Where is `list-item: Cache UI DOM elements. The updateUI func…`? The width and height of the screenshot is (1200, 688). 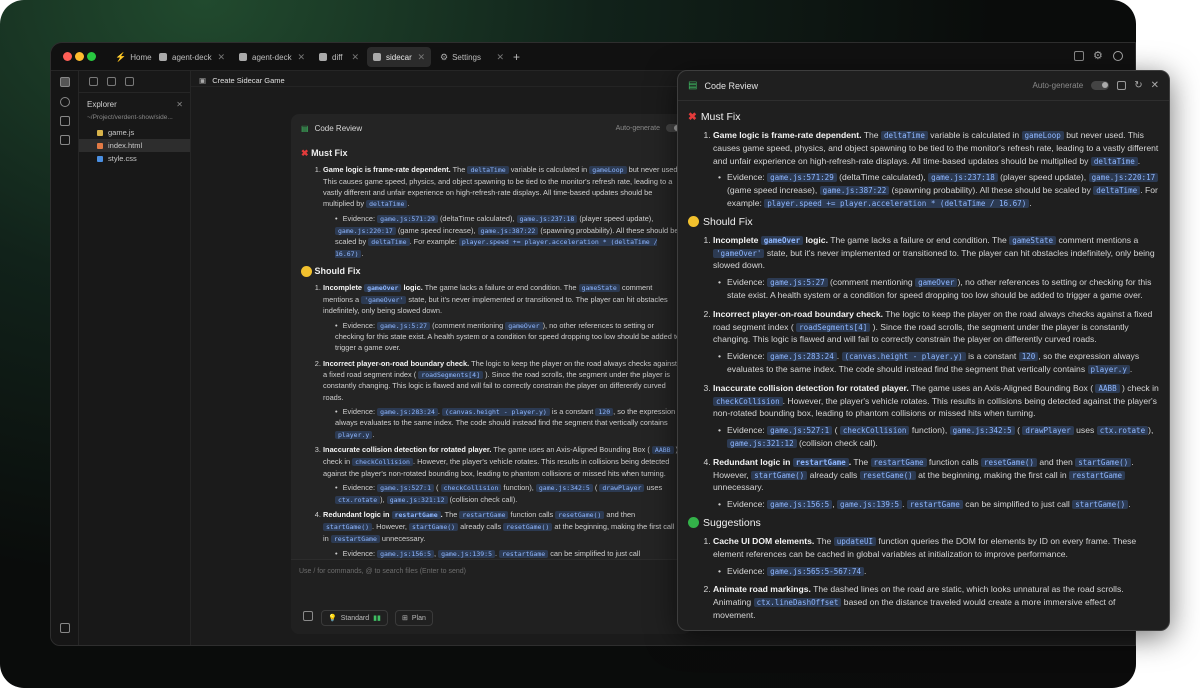 list-item: Cache UI DOM elements. The updateUI func… is located at coordinates (936, 556).